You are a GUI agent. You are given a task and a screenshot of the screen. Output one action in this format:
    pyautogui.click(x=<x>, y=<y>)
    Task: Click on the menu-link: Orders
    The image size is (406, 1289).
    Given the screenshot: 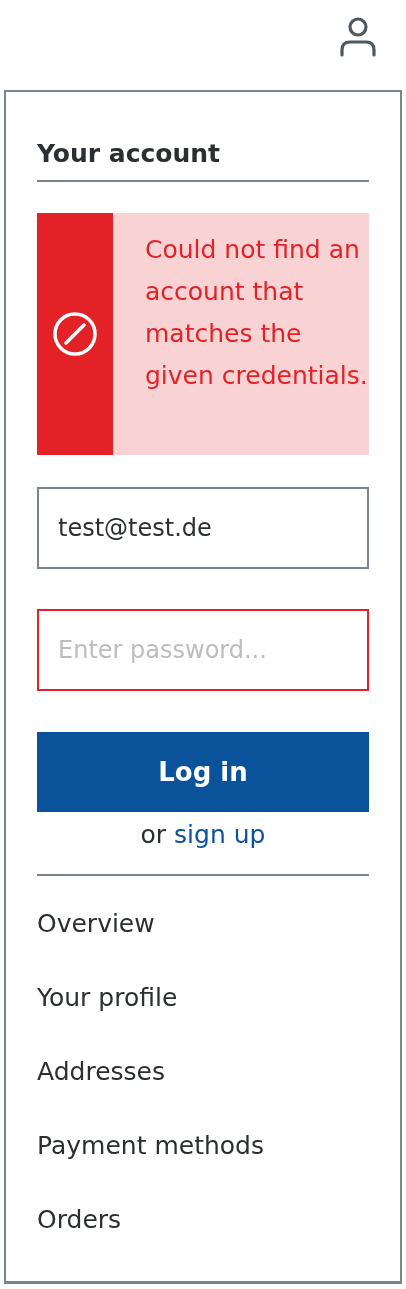 What is the action you would take?
    pyautogui.click(x=79, y=1219)
    